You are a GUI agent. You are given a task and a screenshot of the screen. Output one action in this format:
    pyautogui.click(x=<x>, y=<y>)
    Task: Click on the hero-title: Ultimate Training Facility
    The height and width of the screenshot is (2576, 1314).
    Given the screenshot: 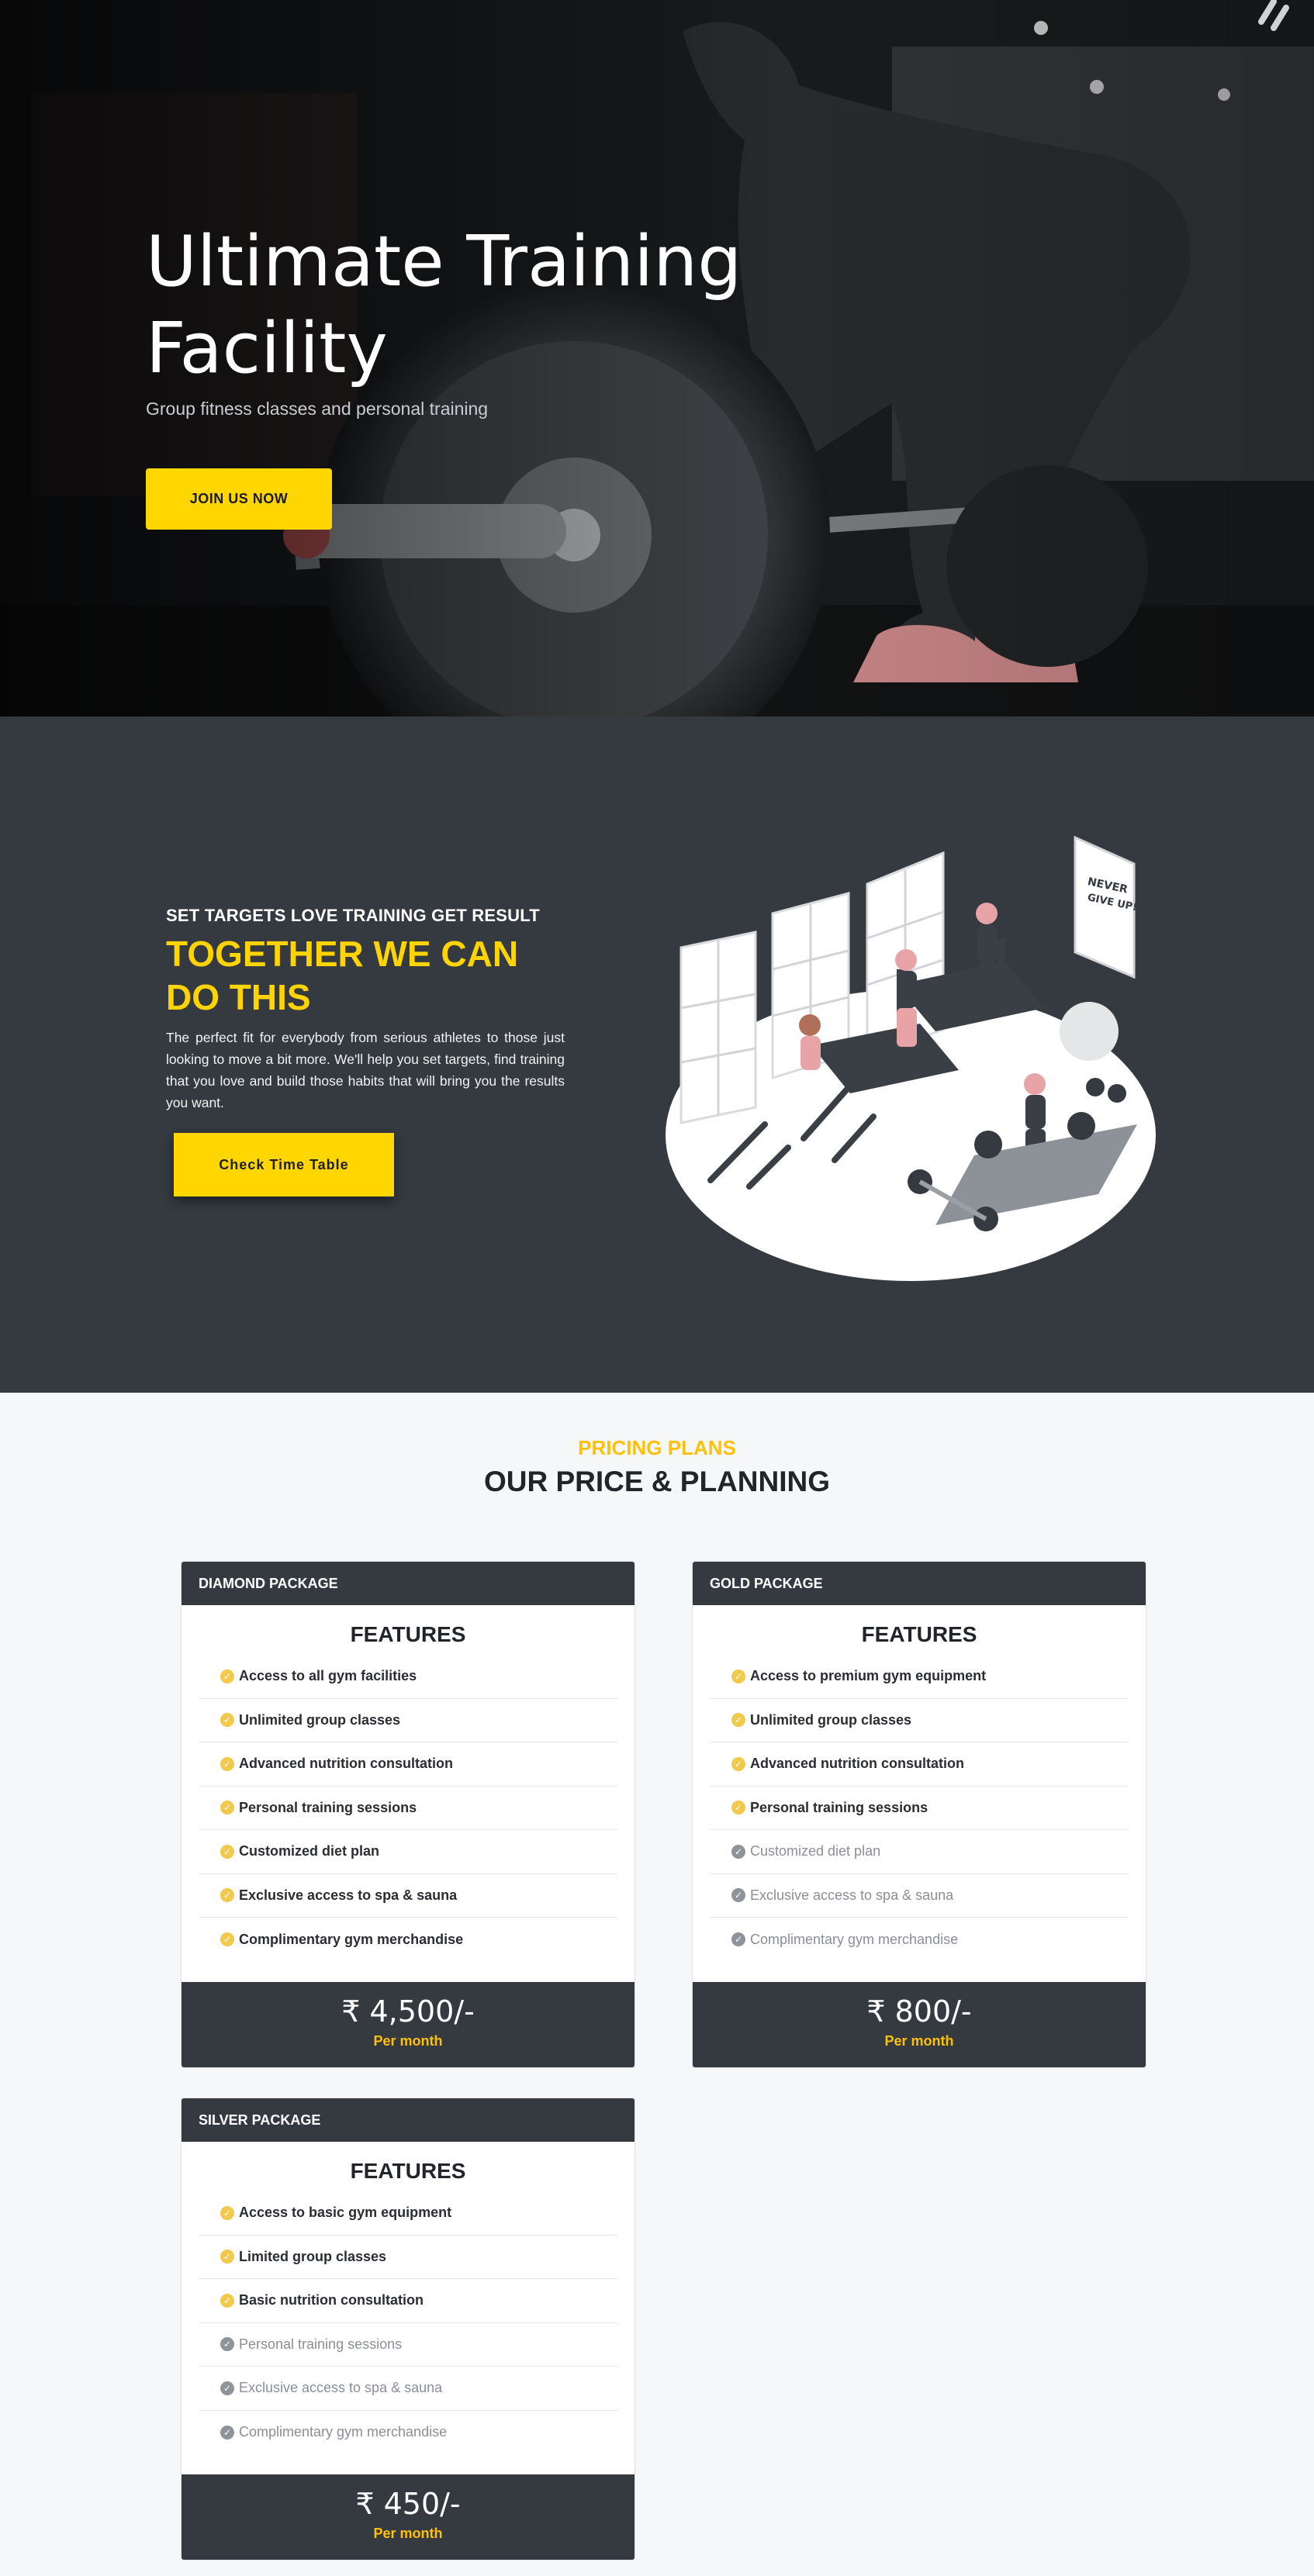 What is the action you would take?
    pyautogui.click(x=444, y=305)
    